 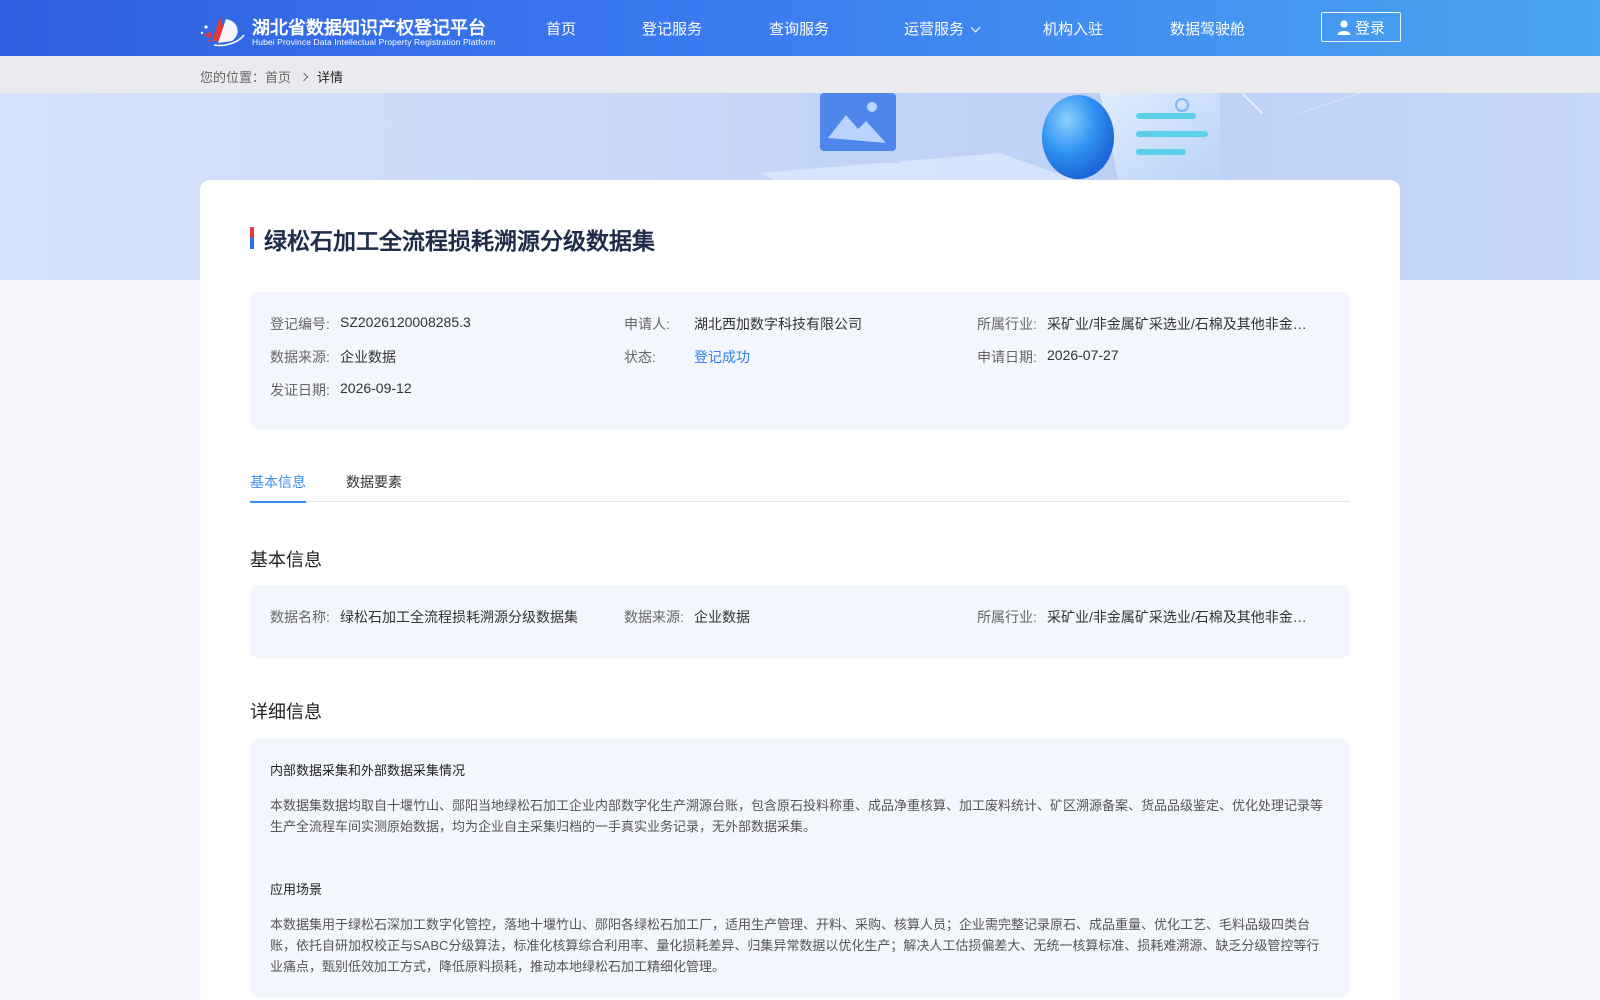 I want to click on field-data-industry: 所属行业: 采矿业/非金属矿采选业/石棉及其他非金属矿采选, so click(x=1143, y=617).